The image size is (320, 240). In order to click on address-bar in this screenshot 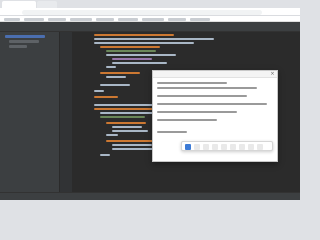, I will do `click(142, 12)`.